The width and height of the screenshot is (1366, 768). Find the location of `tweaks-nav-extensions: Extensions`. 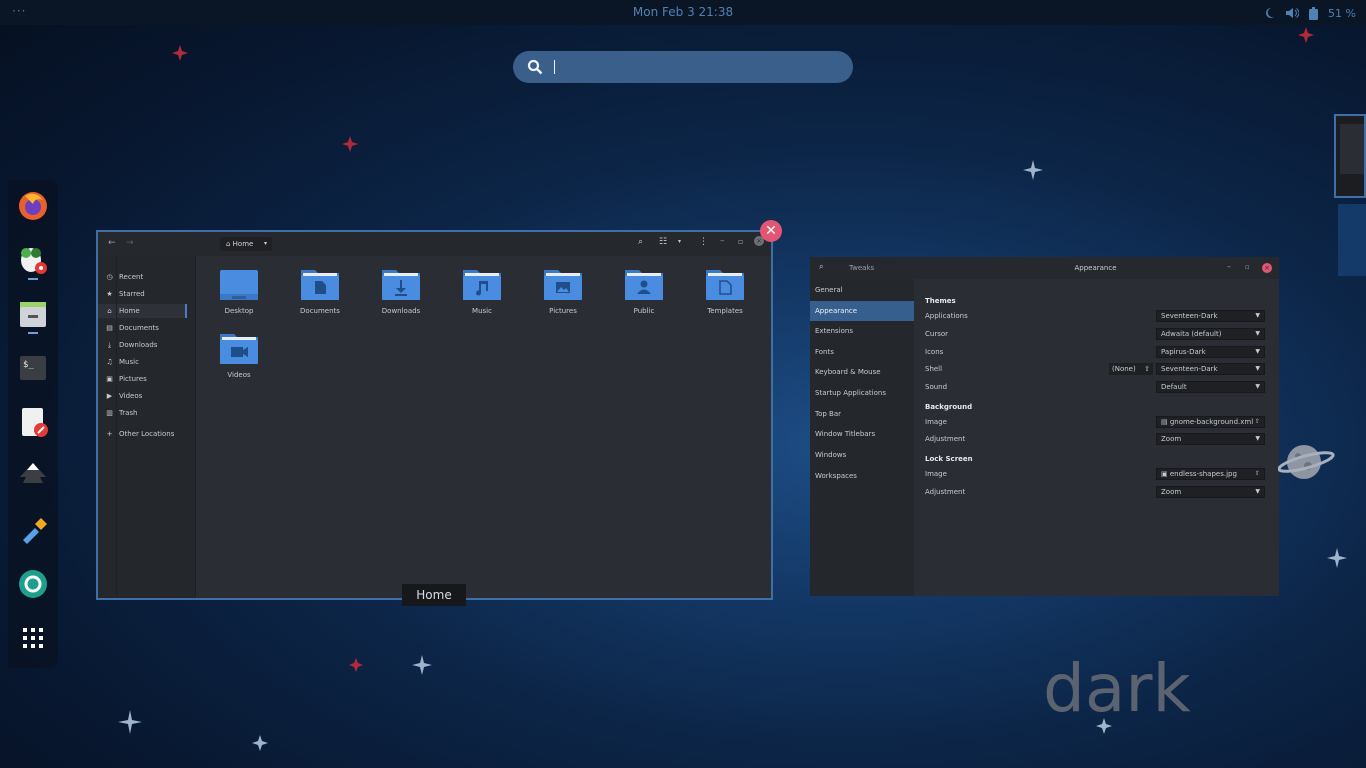

tweaks-nav-extensions: Extensions is located at coordinates (862, 331).